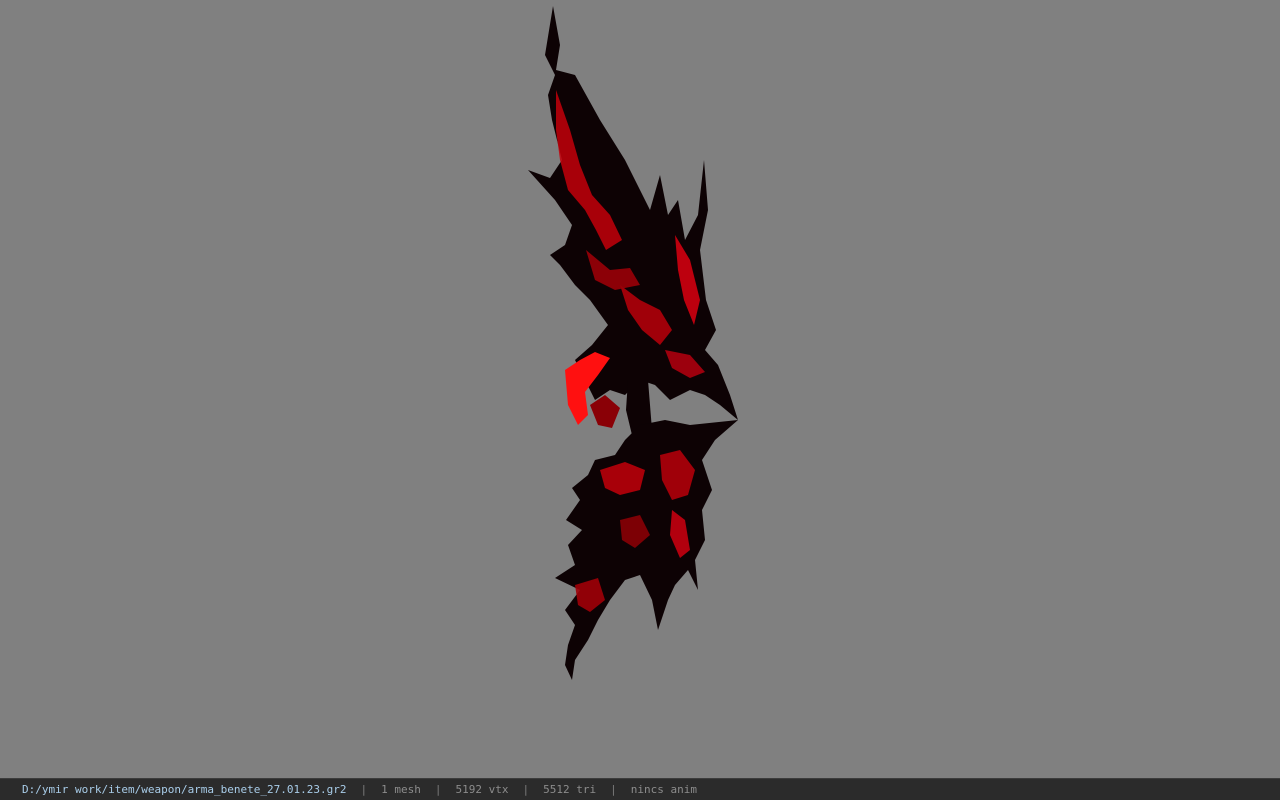  What do you see at coordinates (570, 789) in the screenshot?
I see `triangle-count: 5512 tri` at bounding box center [570, 789].